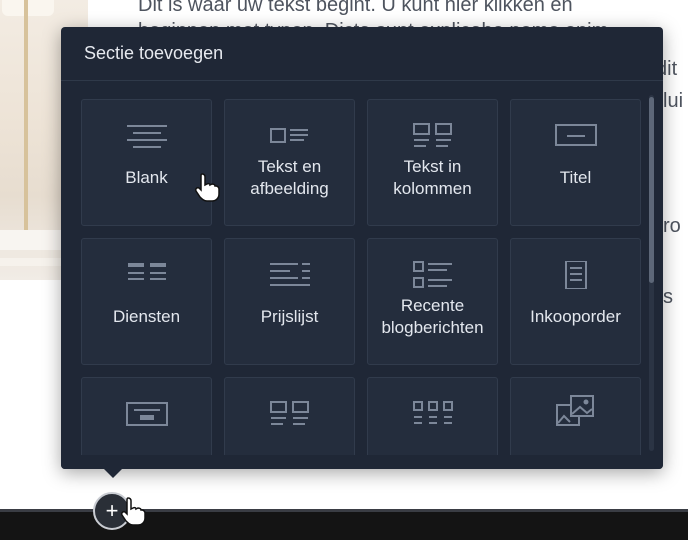 This screenshot has width=688, height=540. I want to click on two-columns-icon, so click(289, 413).